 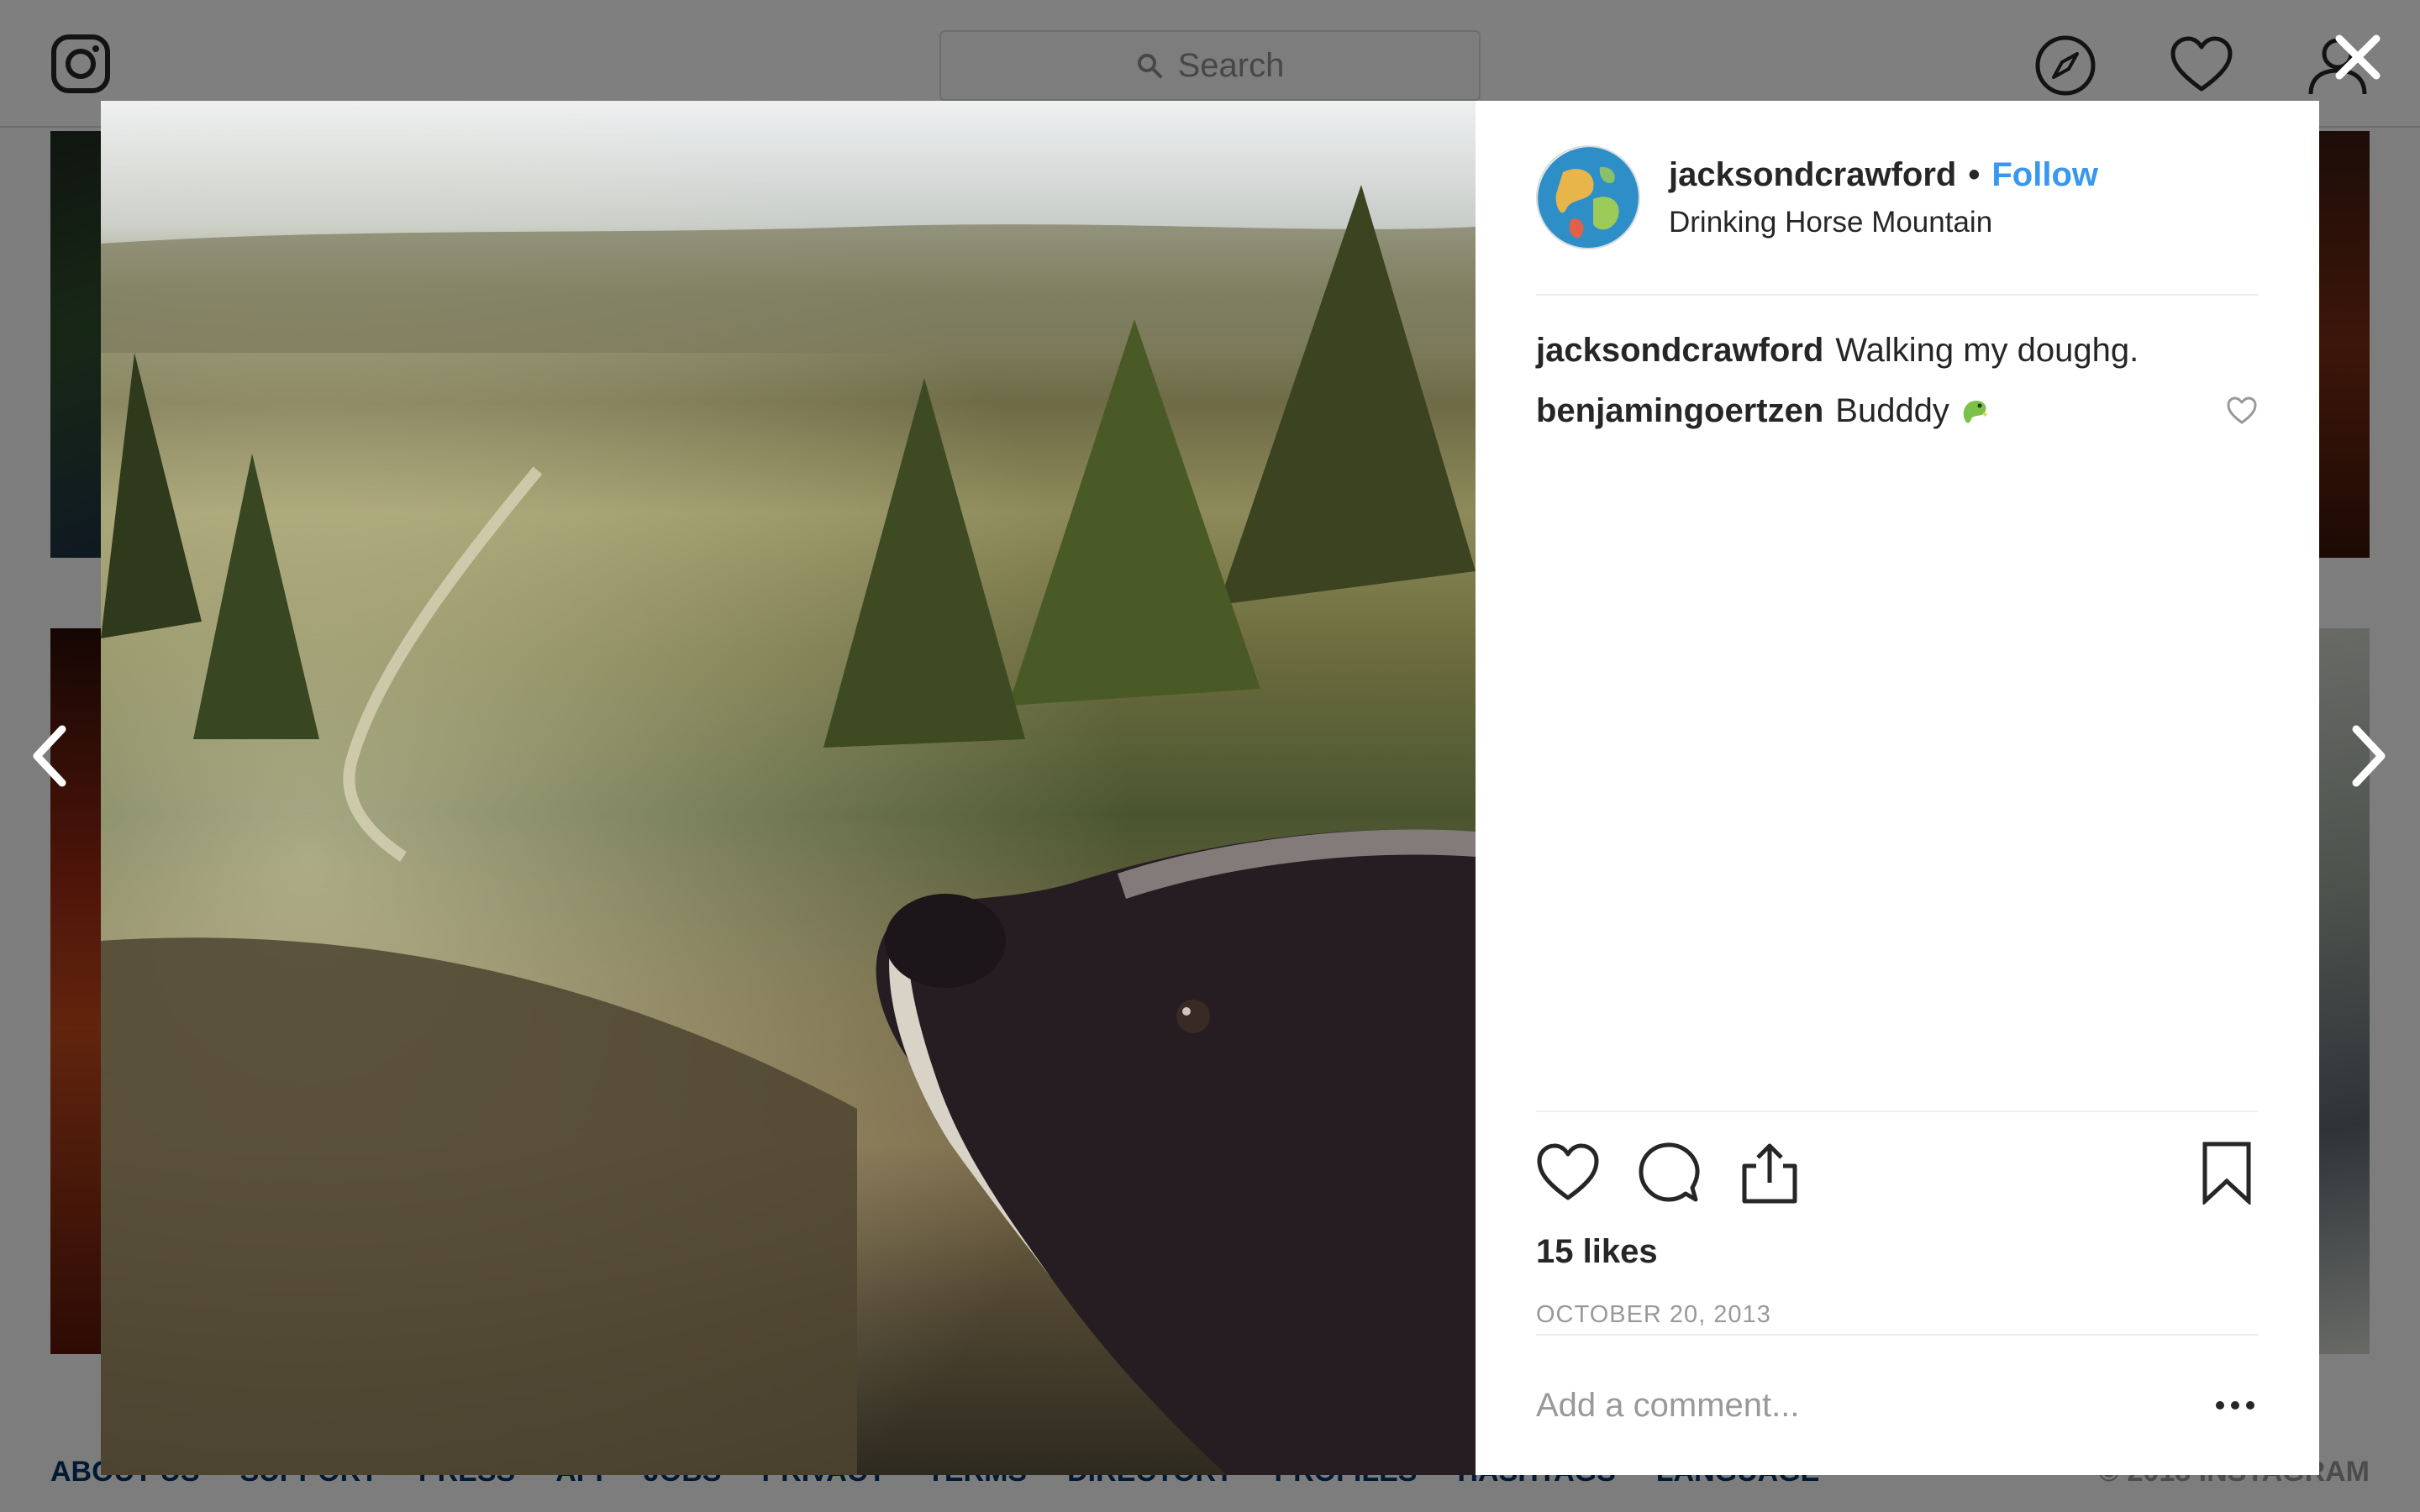 I want to click on comment-input, so click(x=1874, y=1405).